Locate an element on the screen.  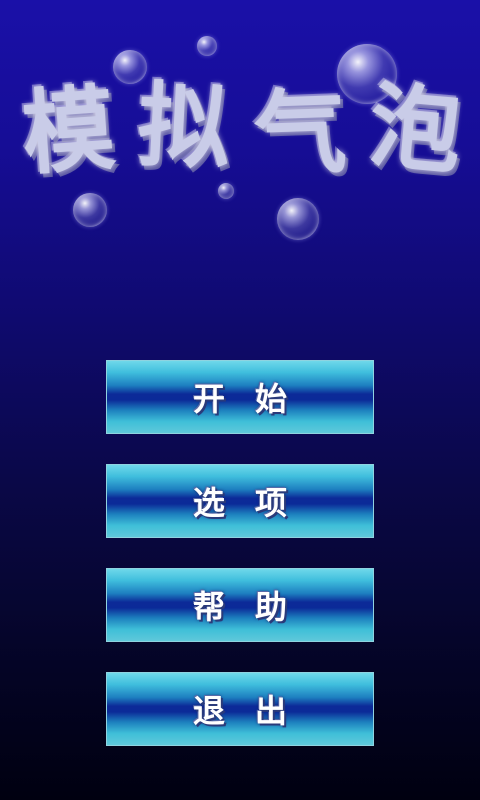
exit-button: 退出 is located at coordinates (240, 709).